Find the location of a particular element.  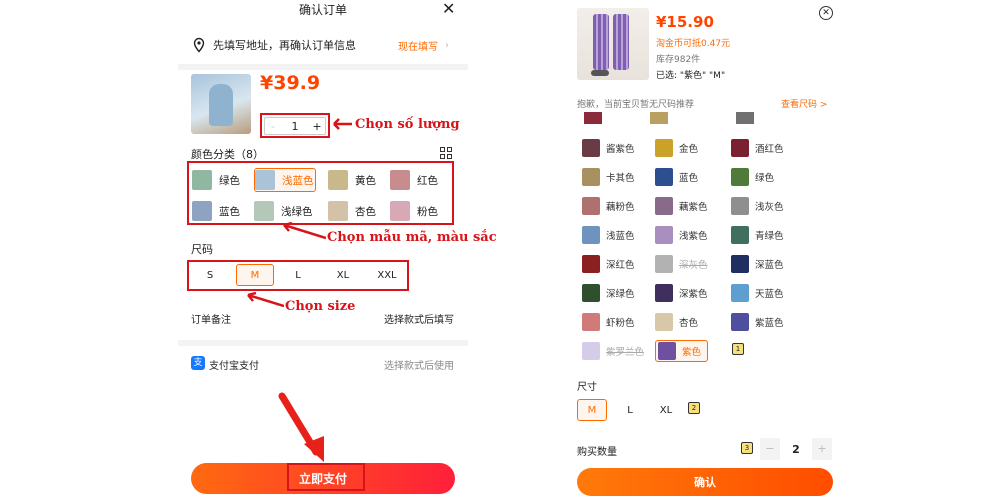

color-option: 紫罗兰色 is located at coordinates (613, 351).